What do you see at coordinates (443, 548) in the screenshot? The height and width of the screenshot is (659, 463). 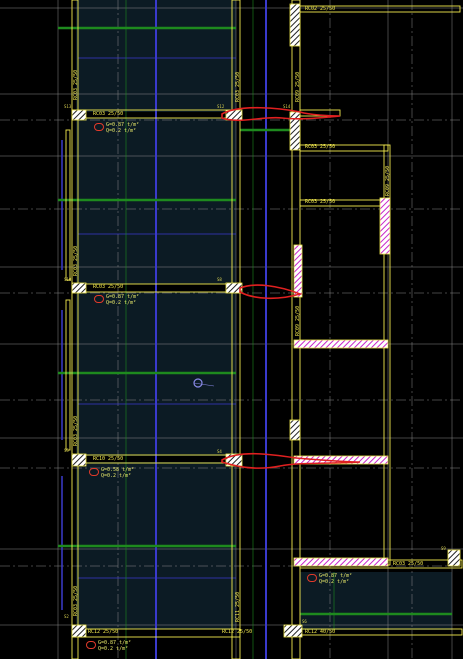 I see `node-label: S9` at bounding box center [443, 548].